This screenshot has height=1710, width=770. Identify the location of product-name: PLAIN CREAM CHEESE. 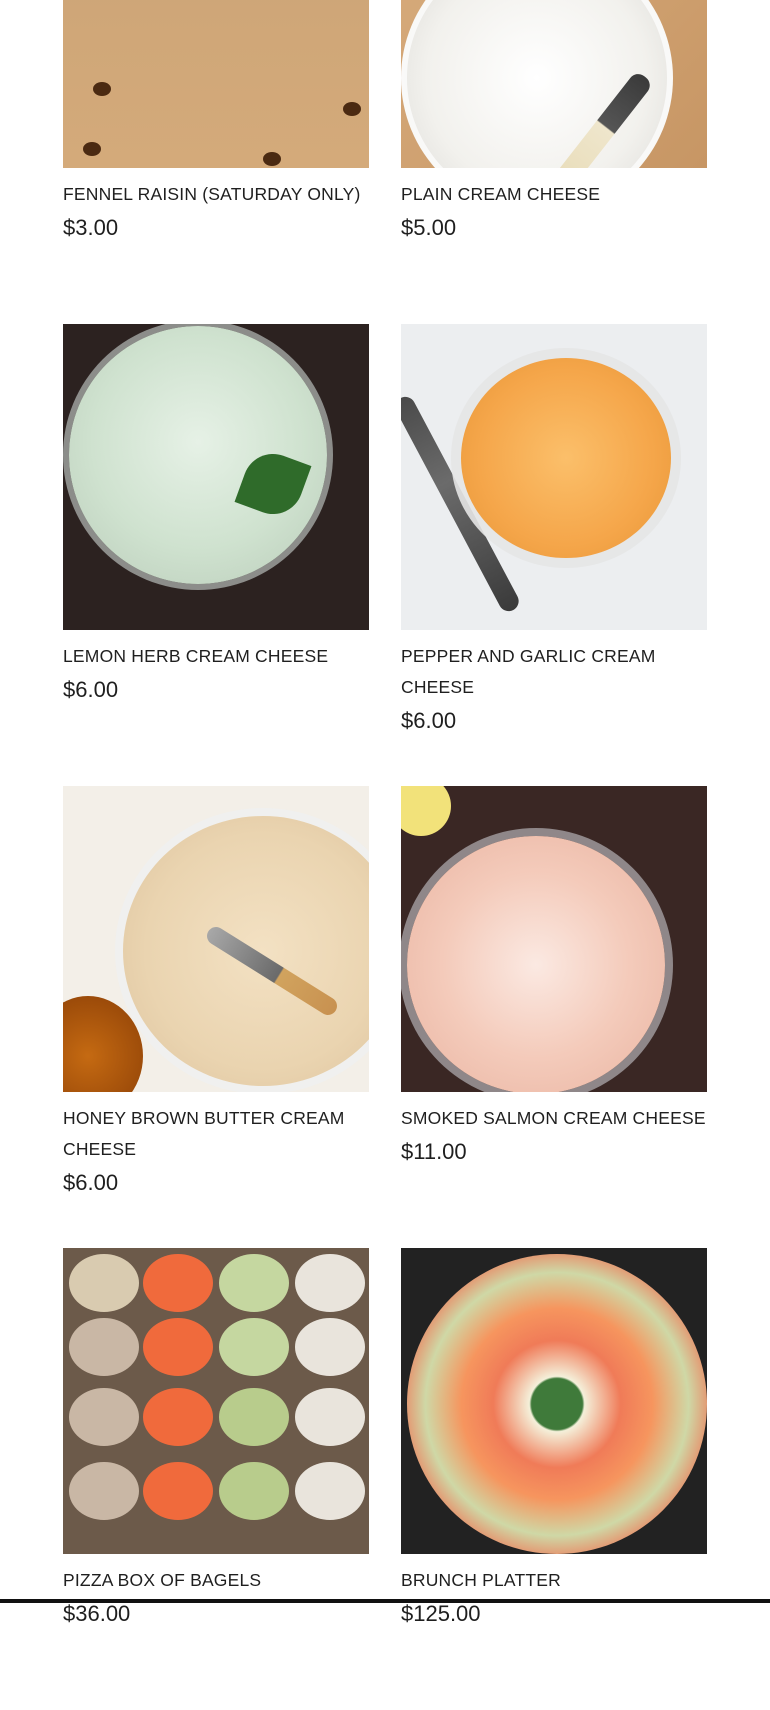
(554, 194).